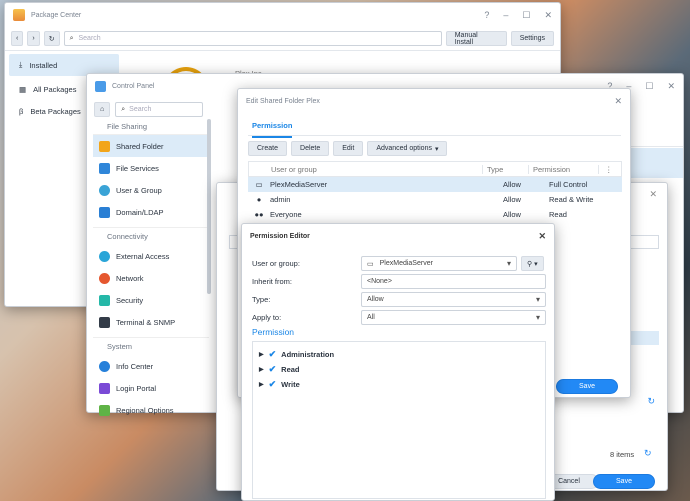  I want to click on edit-save-button: Save, so click(587, 386).